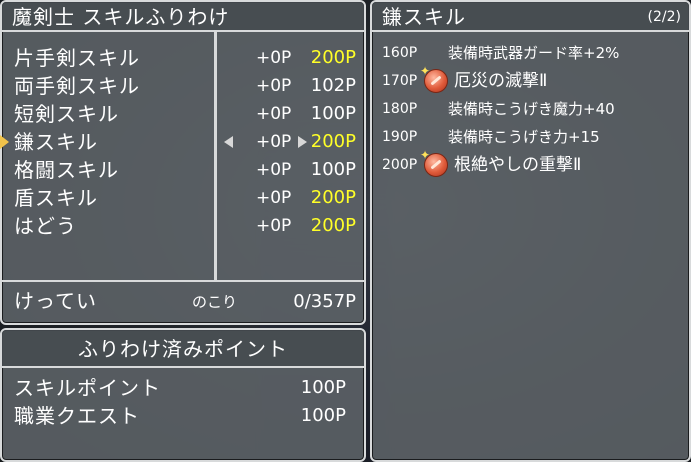  Describe the element at coordinates (183, 114) in the screenshot. I see `skill-row-dagger: 短剣スキル +0P 100P` at that location.